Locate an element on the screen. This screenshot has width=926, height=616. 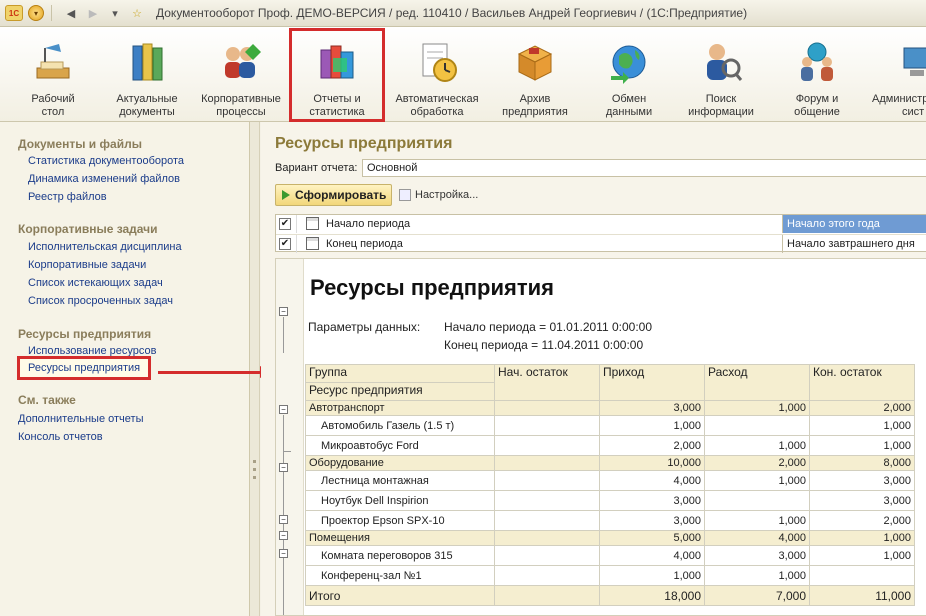
toolbar-label: предприятия is located at coordinates (535, 112).